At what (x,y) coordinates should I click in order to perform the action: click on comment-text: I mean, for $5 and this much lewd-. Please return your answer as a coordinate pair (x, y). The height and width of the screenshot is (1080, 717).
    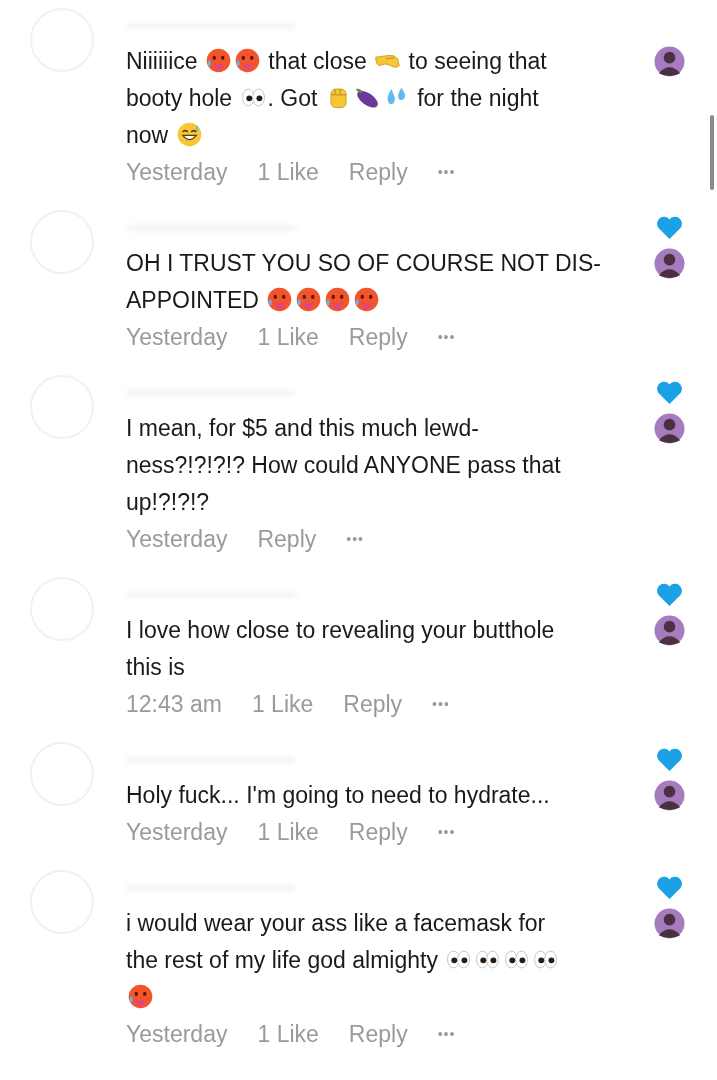
    Looking at the image, I should click on (302, 428).